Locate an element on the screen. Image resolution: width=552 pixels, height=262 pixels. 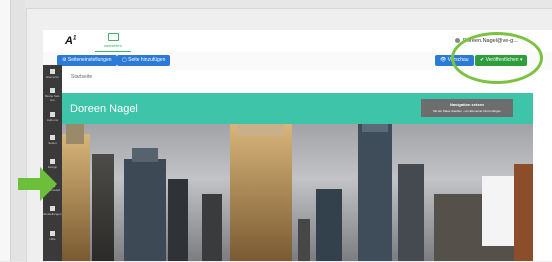
sidebar-item-meine-sektion: Meine Sek- tion is located at coordinates (52, 95).